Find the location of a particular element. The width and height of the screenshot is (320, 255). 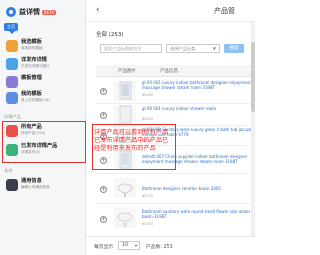

per-page-value: 10 is located at coordinates (125, 245).